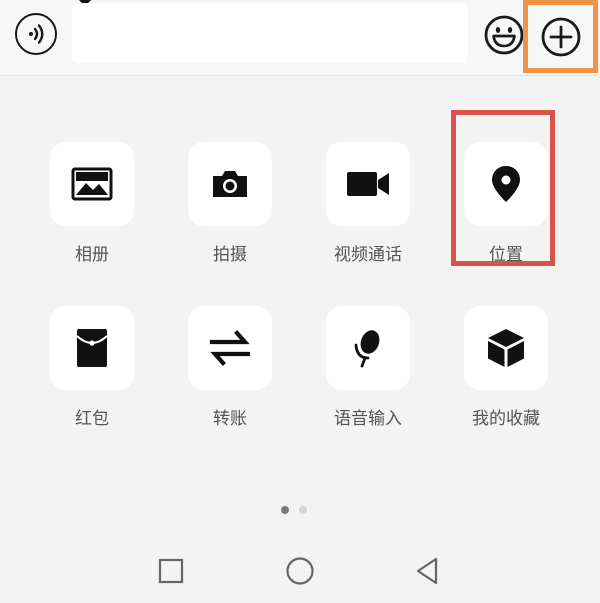  Describe the element at coordinates (230, 419) in the screenshot. I see `transfer-label: 转账` at that location.